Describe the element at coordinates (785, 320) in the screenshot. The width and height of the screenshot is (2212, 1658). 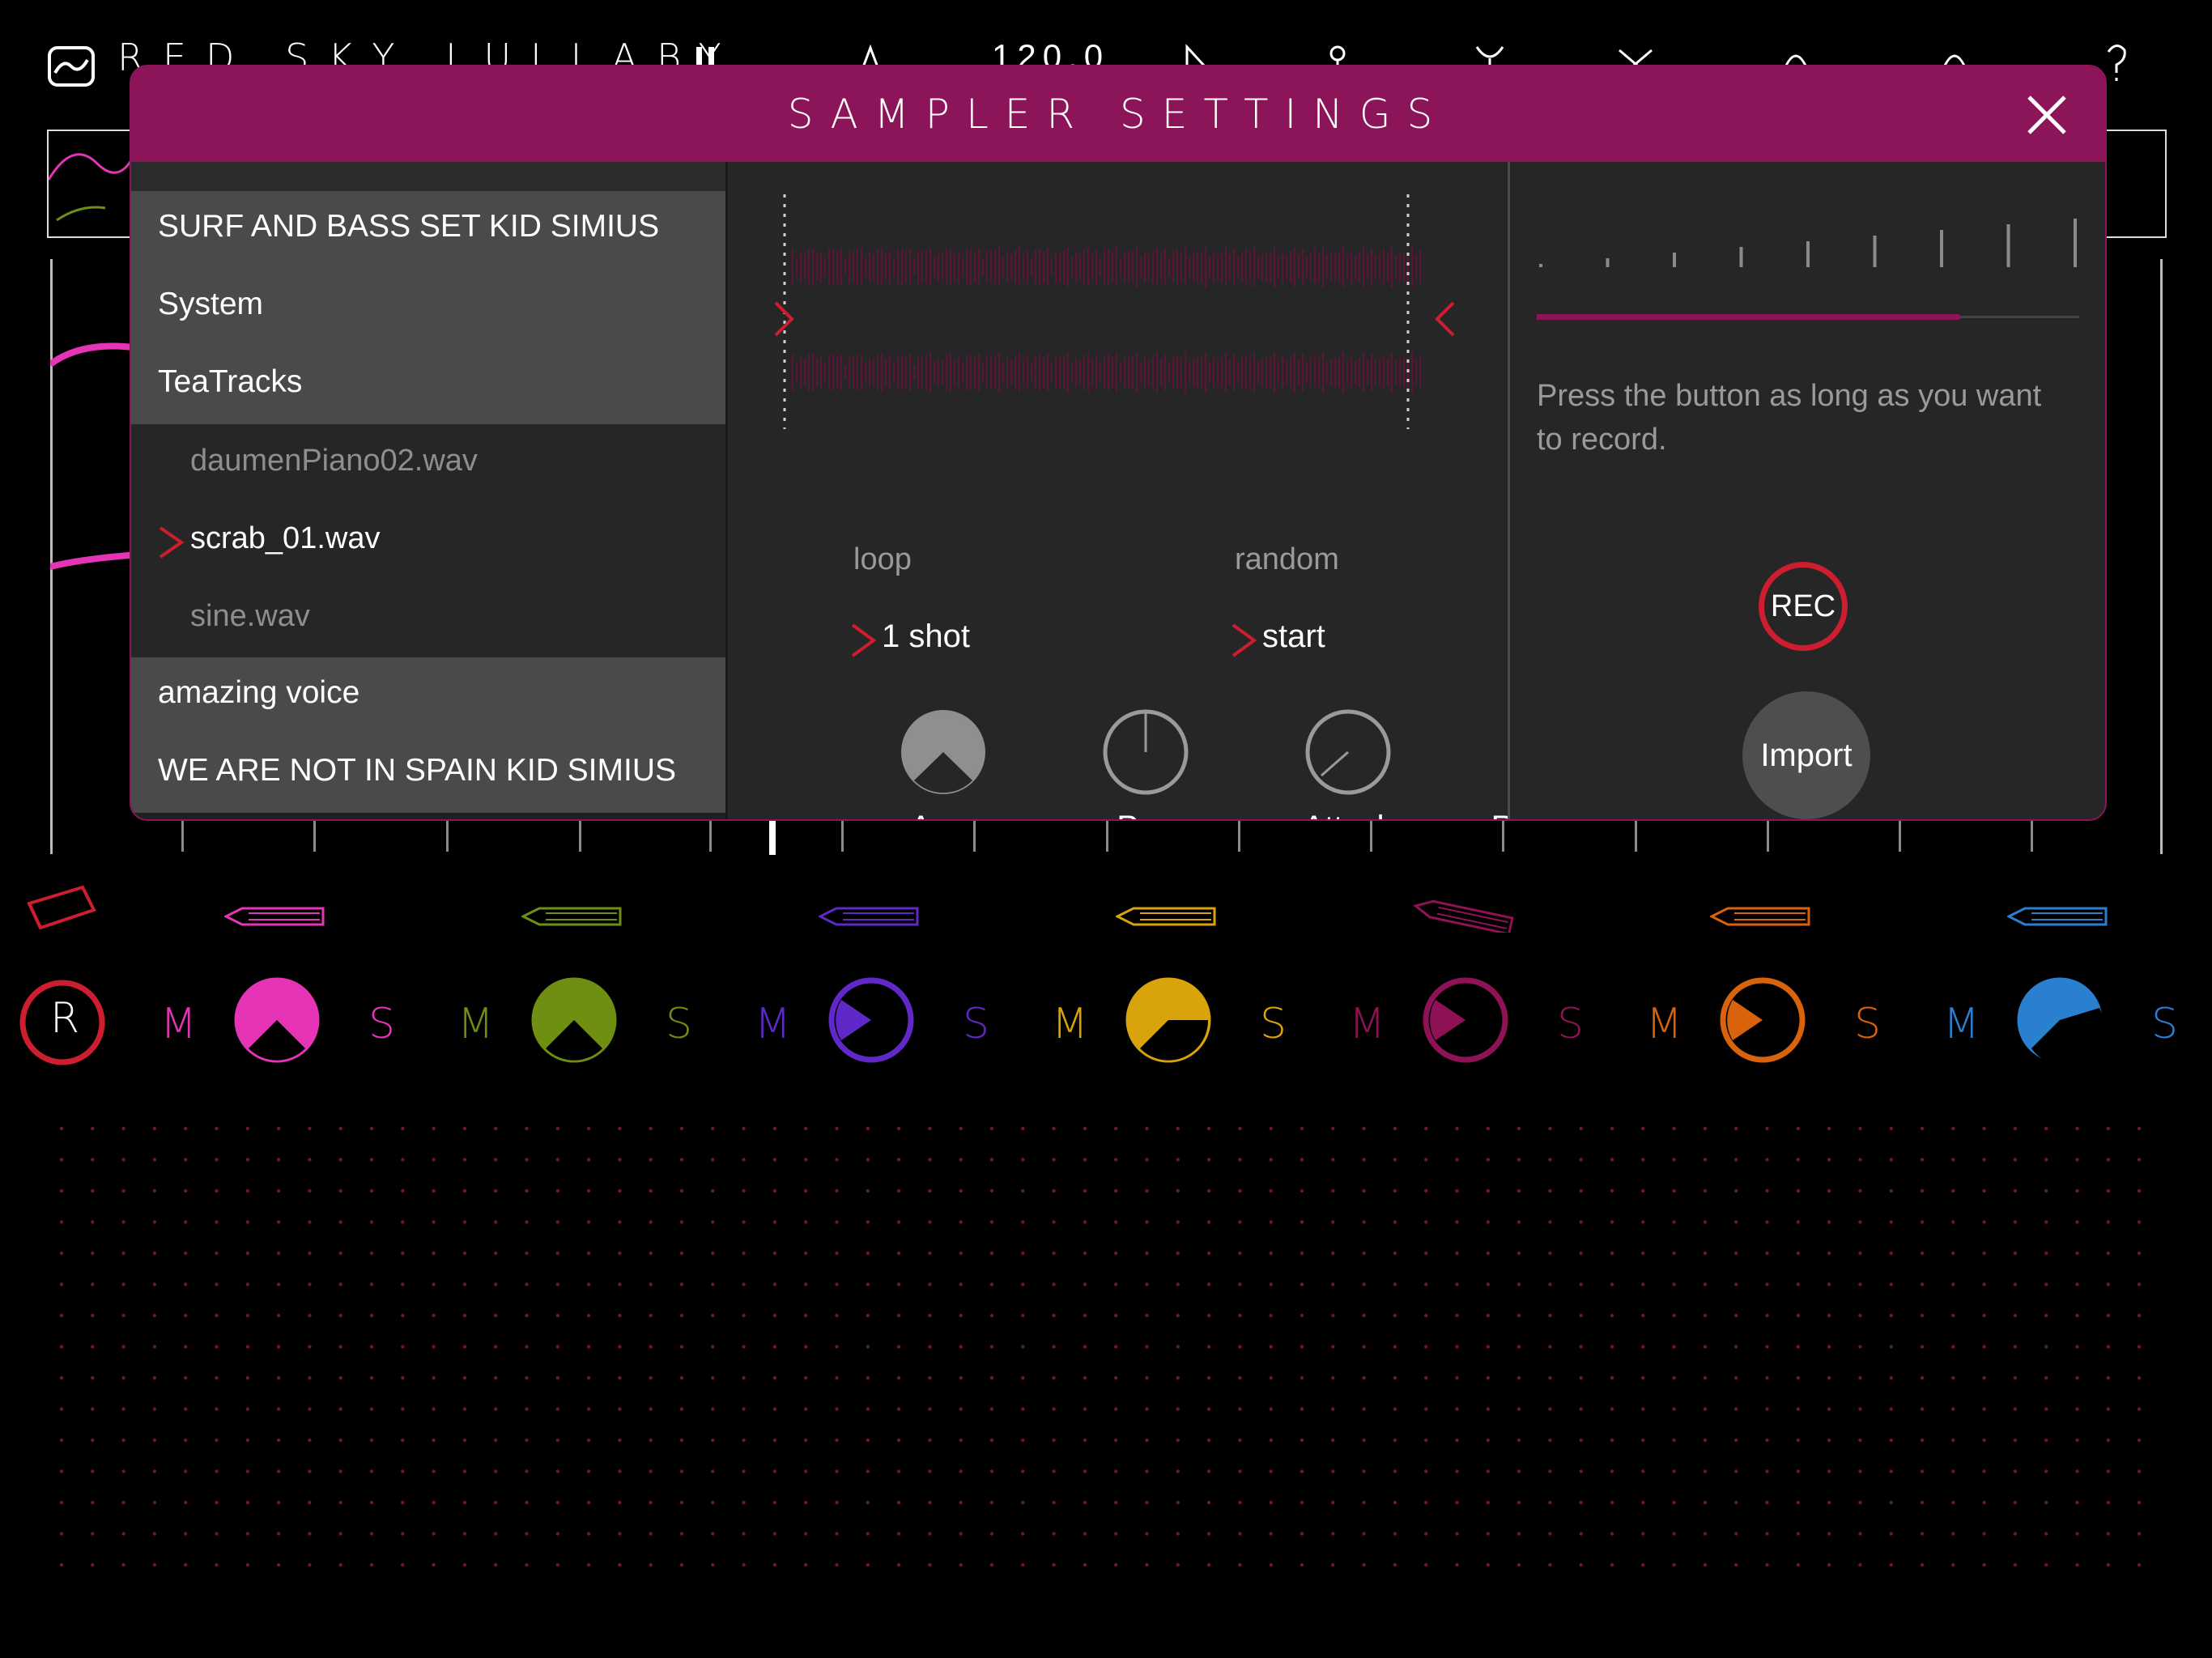
I see `start-marker-handle` at that location.